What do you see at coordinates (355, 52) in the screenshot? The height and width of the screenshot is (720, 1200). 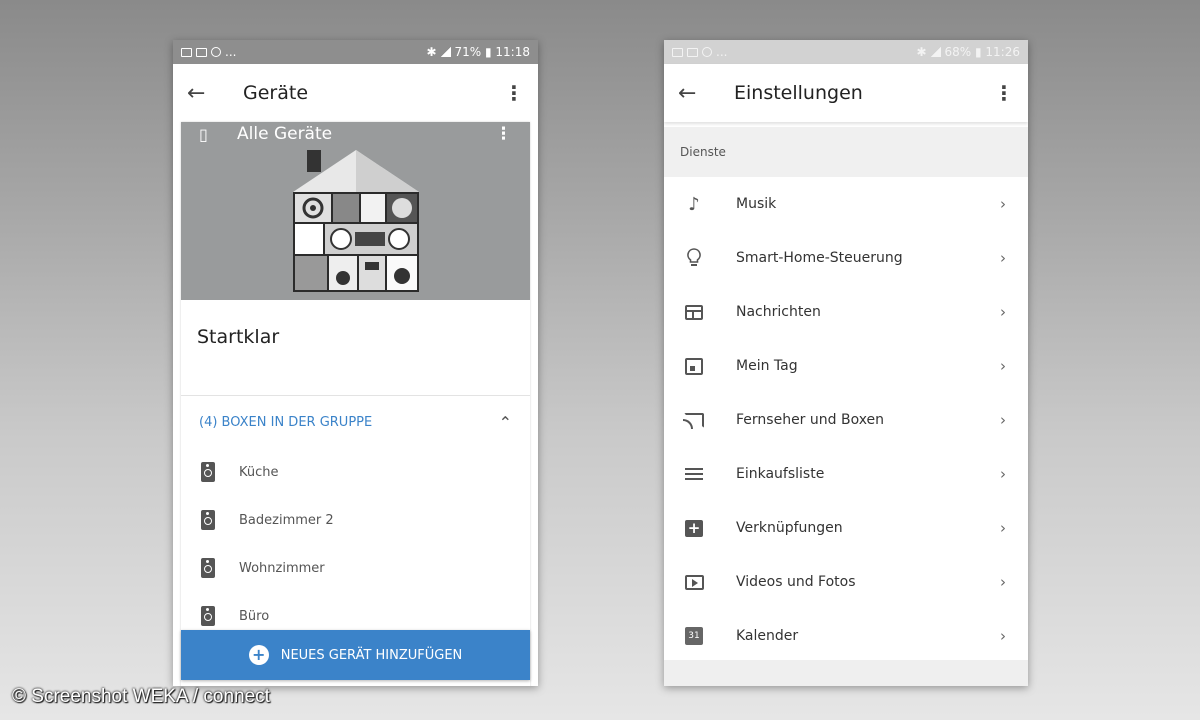 I see `status-bar: ... ✱ 71% ▮ 11:18` at bounding box center [355, 52].